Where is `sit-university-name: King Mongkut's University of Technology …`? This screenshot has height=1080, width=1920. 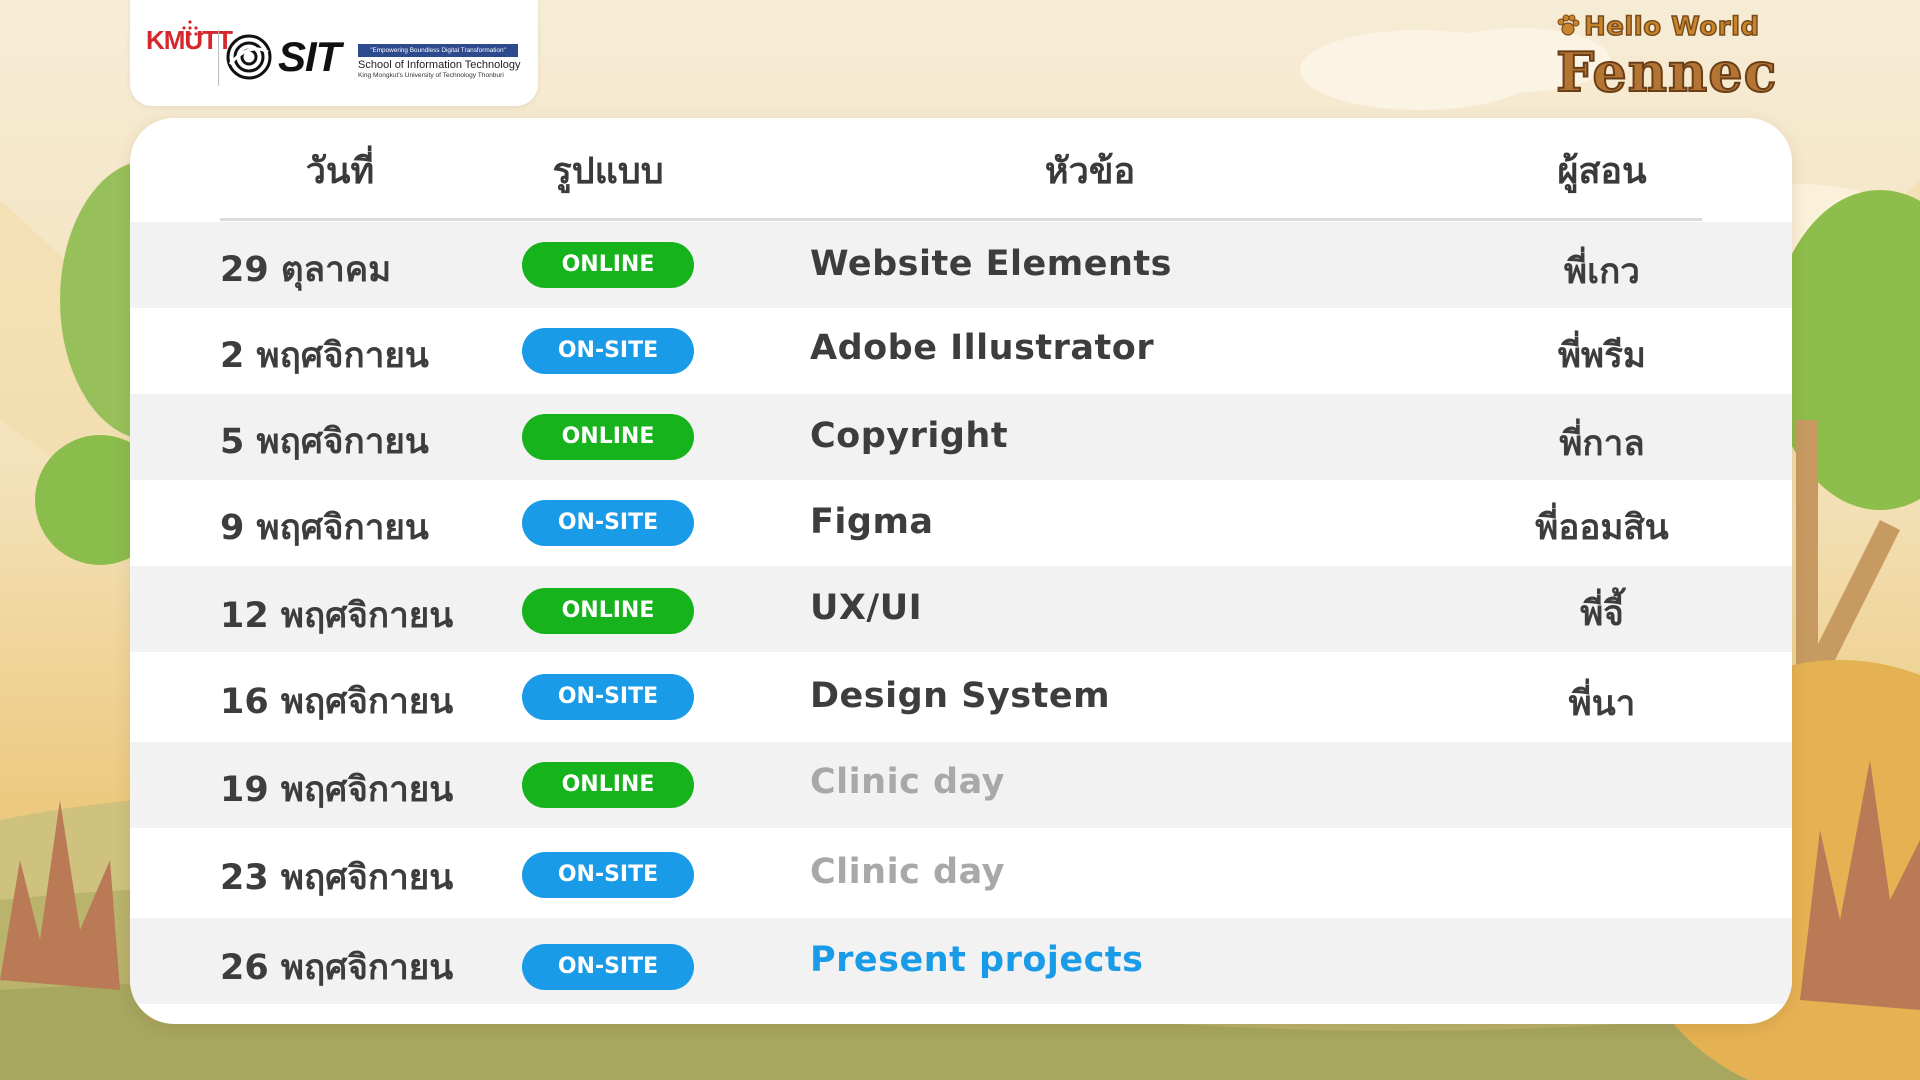 sit-university-name: King Mongkut's University of Technology … is located at coordinates (431, 75).